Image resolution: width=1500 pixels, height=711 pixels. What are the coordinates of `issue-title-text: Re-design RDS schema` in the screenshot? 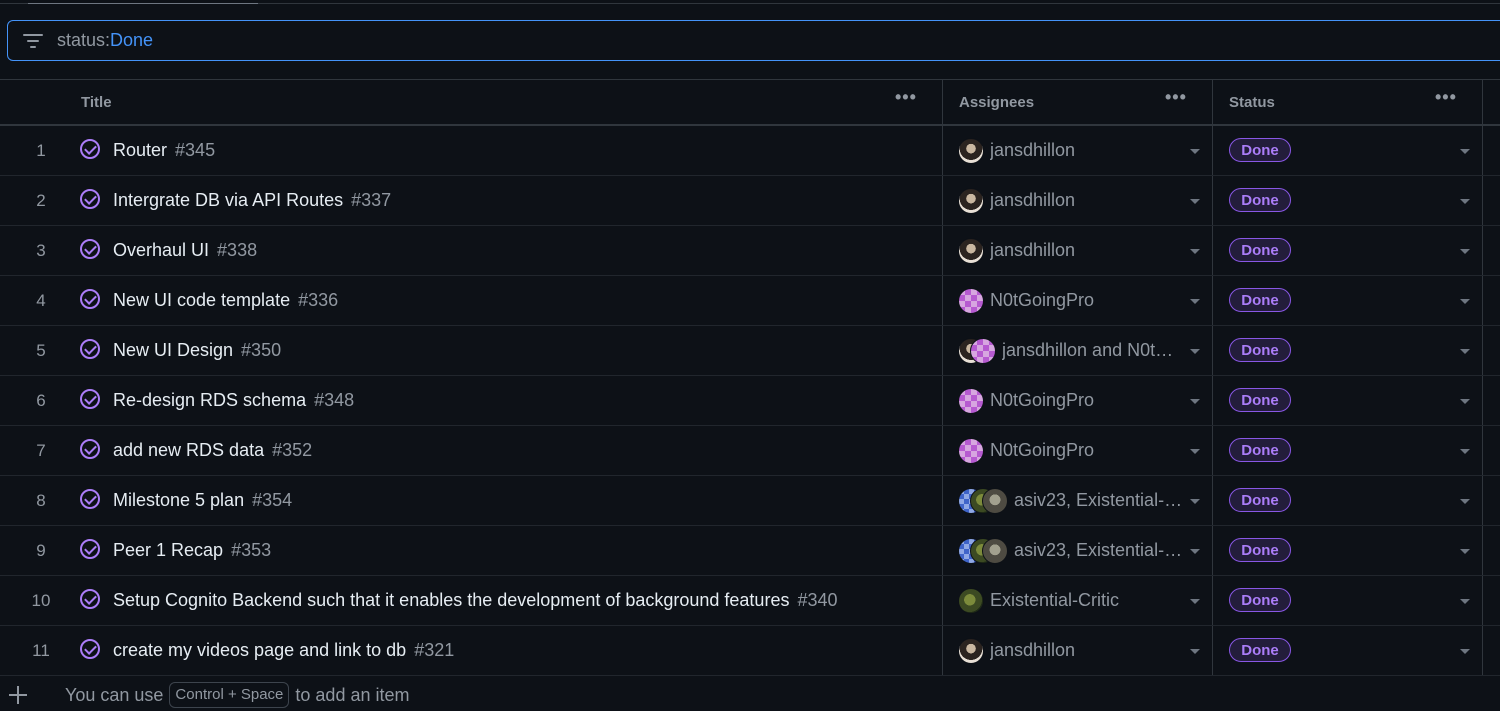 It's located at (209, 400).